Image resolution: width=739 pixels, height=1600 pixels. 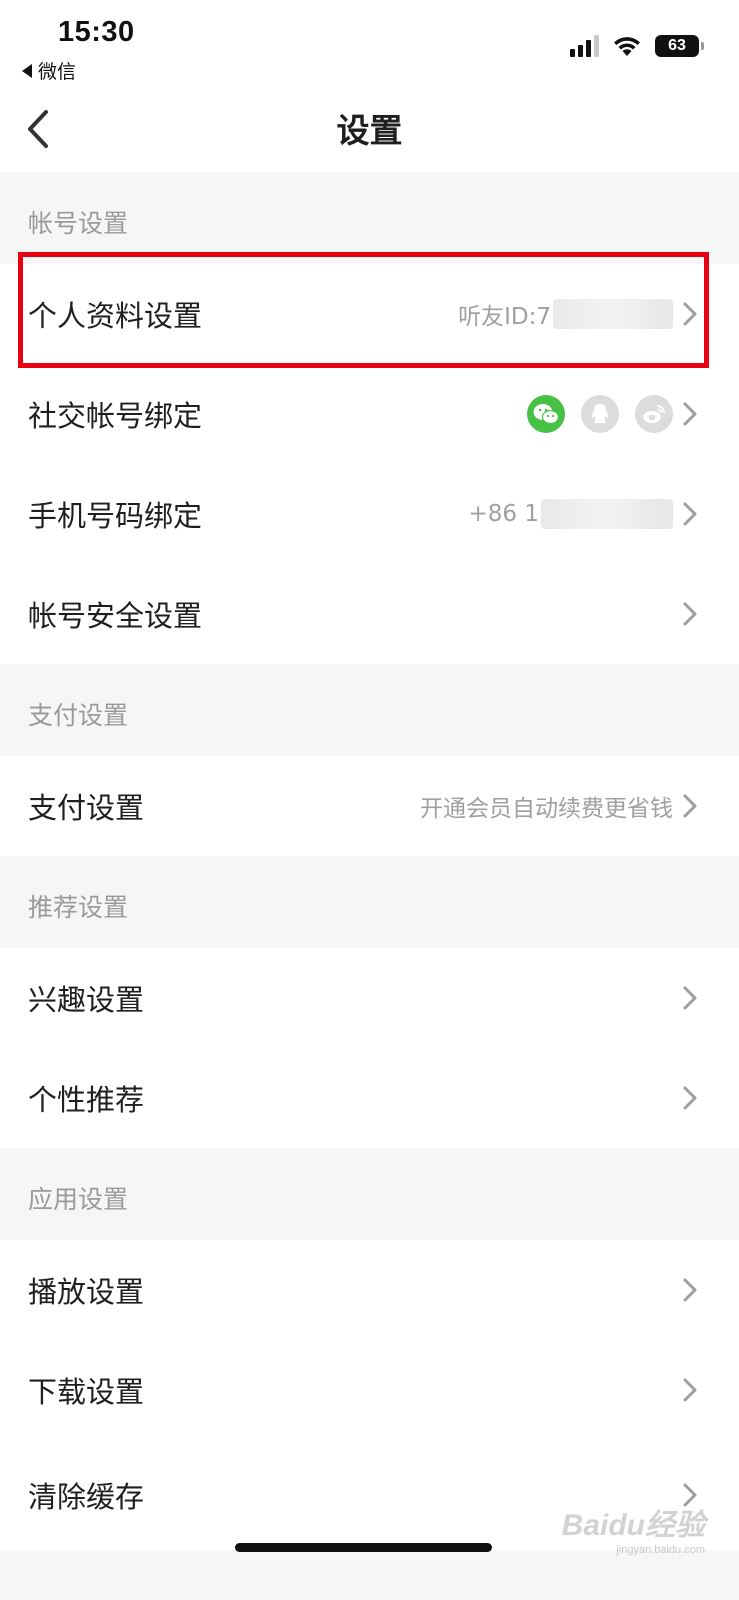 I want to click on settings-row-phone-binding: 手机号码绑定 +86 1, so click(x=369, y=514).